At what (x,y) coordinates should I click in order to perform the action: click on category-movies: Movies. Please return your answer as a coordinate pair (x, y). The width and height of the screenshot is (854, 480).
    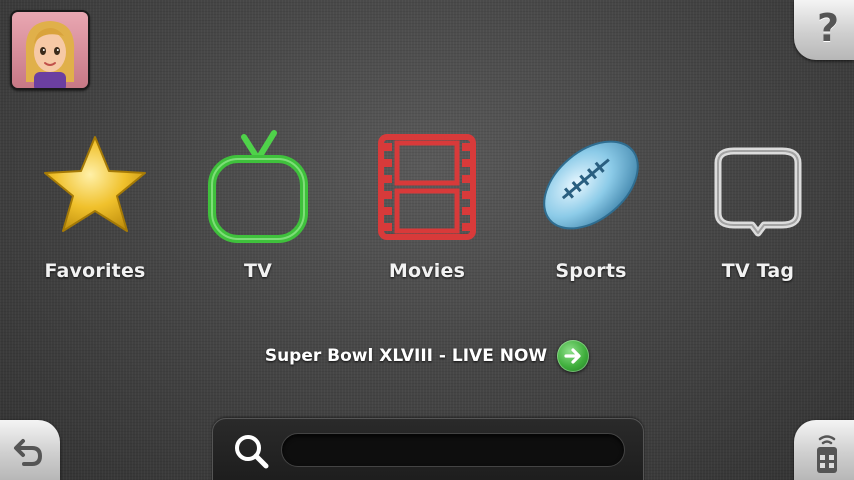
    Looking at the image, I should click on (427, 201).